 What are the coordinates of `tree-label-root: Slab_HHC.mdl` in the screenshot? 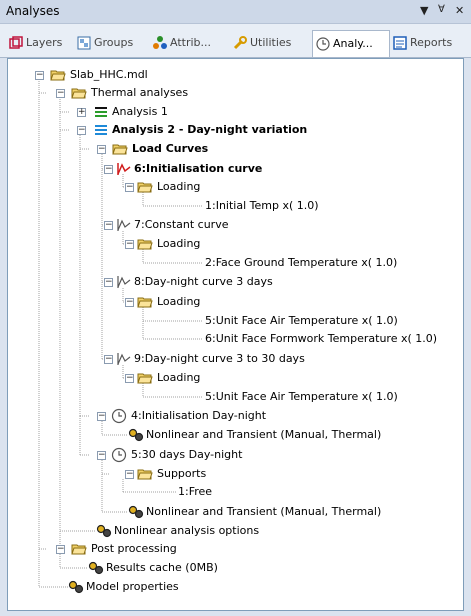 It's located at (109, 74).